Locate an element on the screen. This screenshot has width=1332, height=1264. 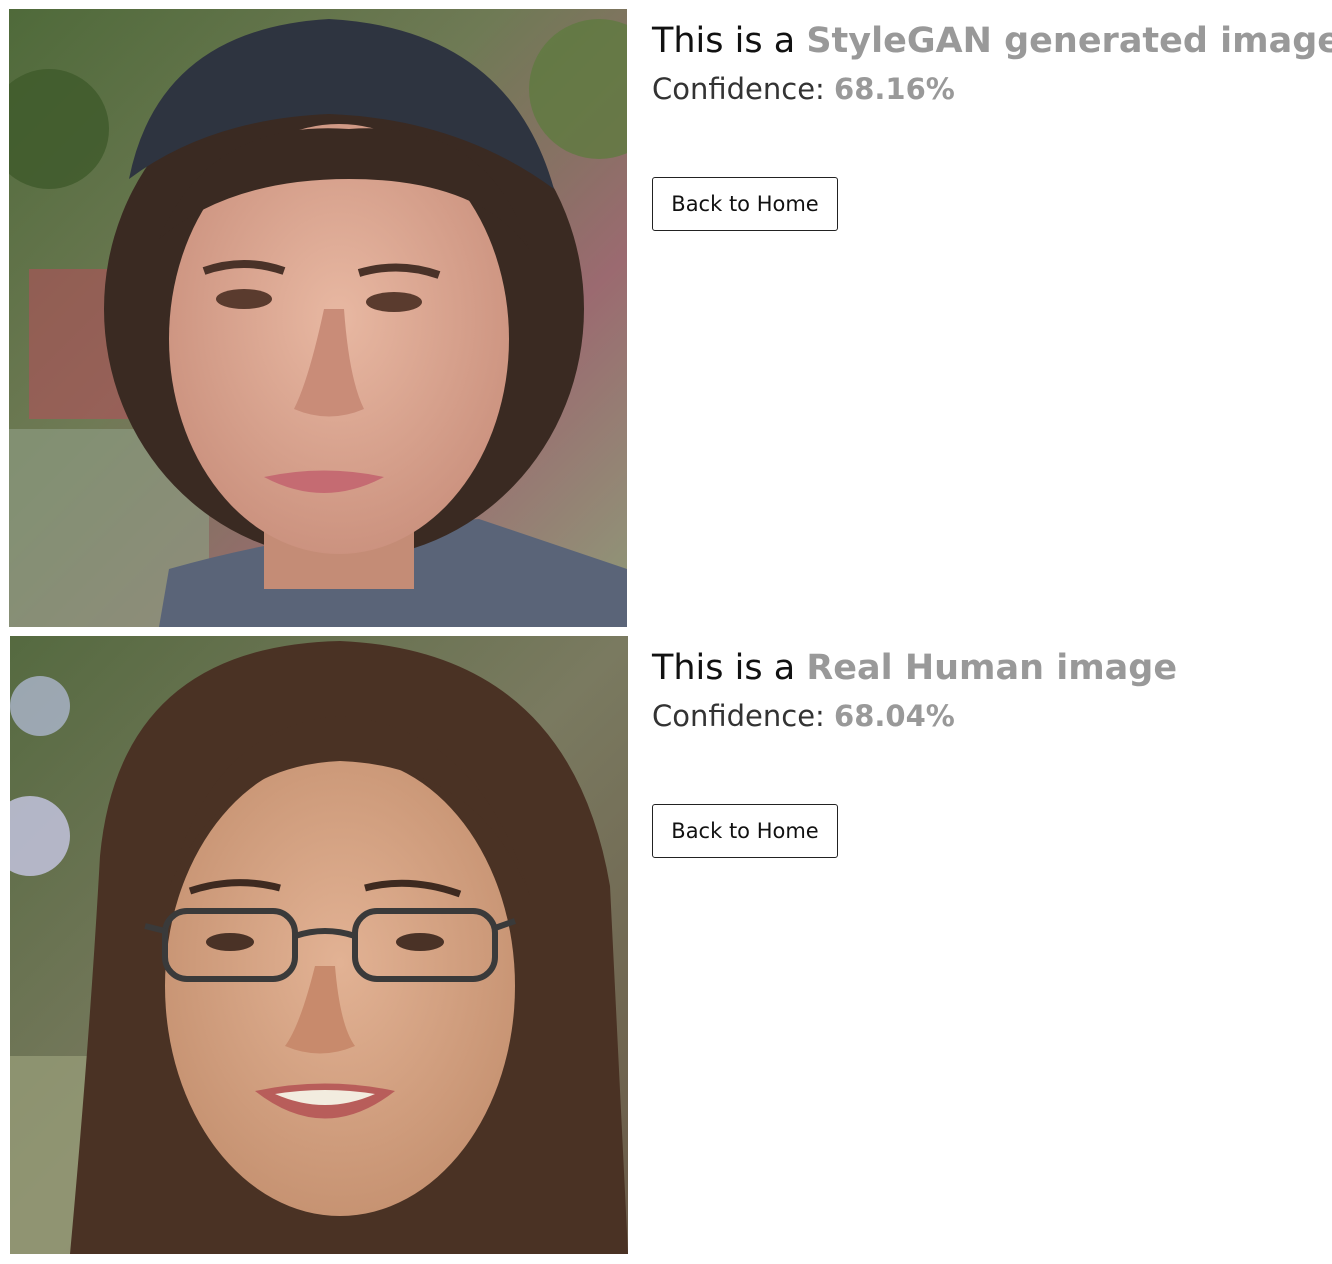
result-headline: This is a Real Human image is located at coordinates (987, 668).